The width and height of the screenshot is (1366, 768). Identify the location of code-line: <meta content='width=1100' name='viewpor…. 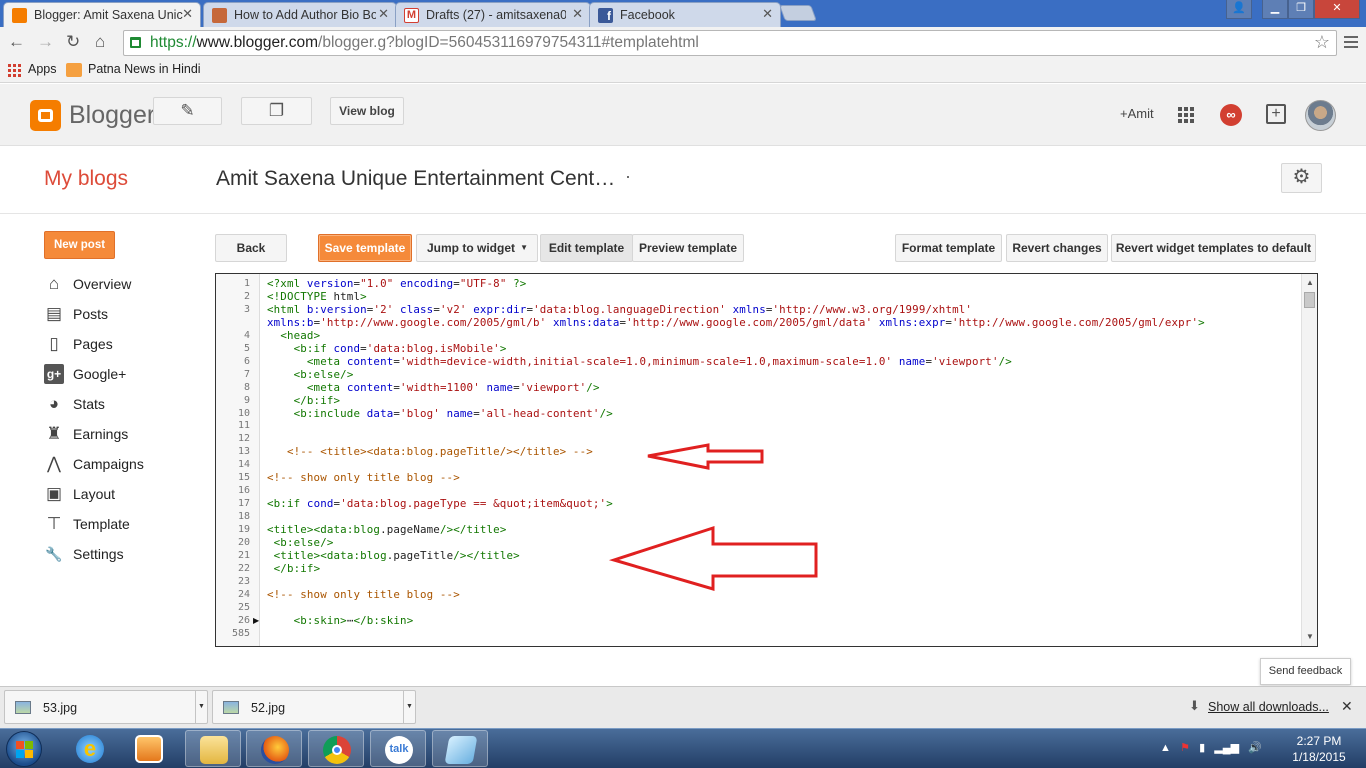
(433, 387).